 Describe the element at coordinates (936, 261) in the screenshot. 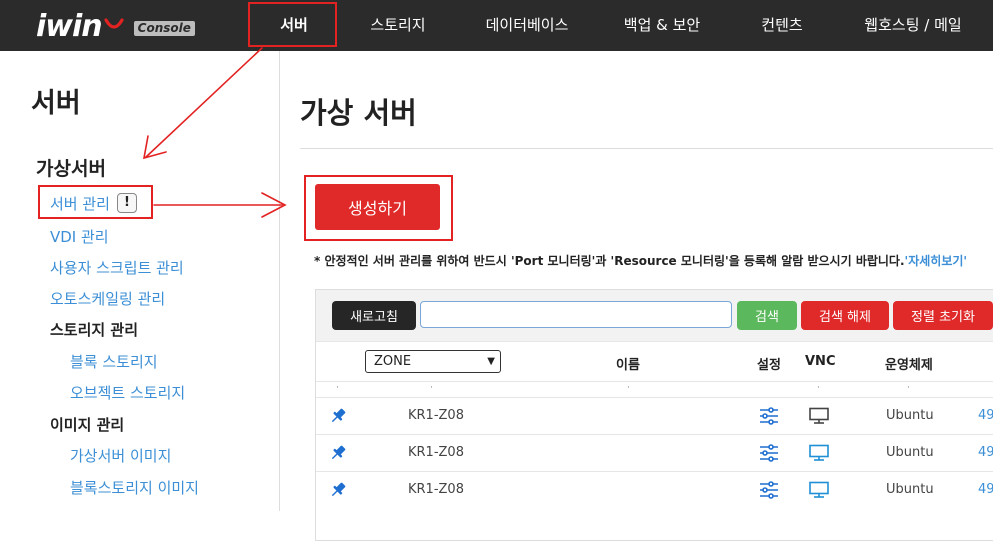

I see `notice-more-link: '자세히보기'` at that location.